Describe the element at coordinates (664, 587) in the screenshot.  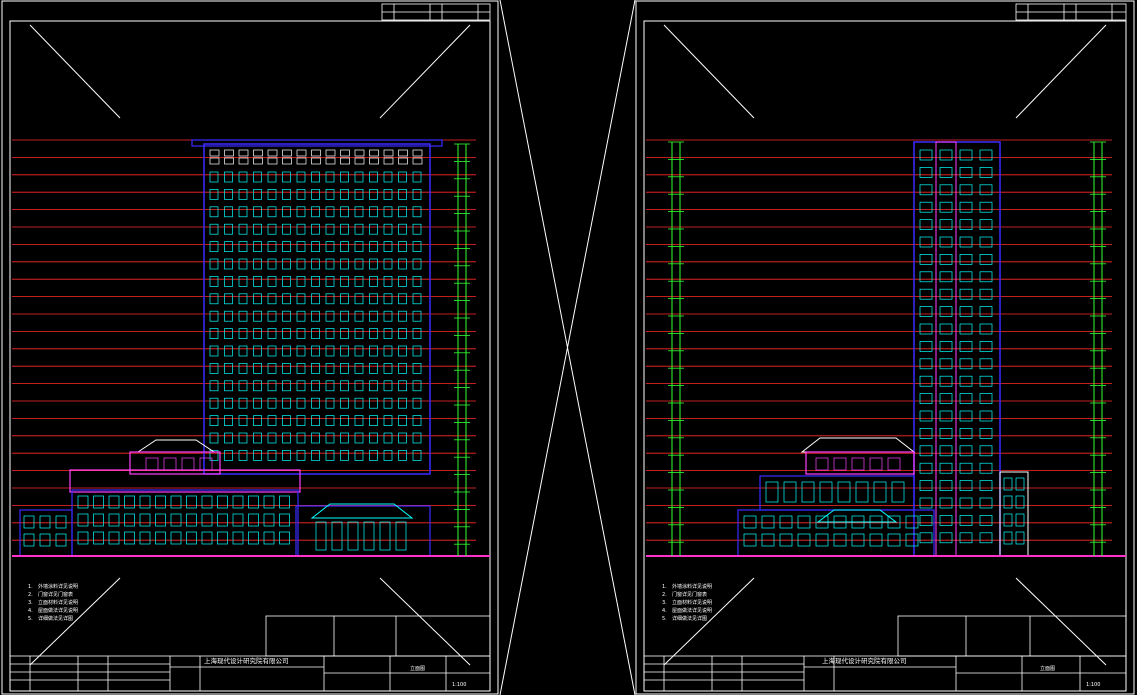
I see `right-note-1-num: 1.` at that location.